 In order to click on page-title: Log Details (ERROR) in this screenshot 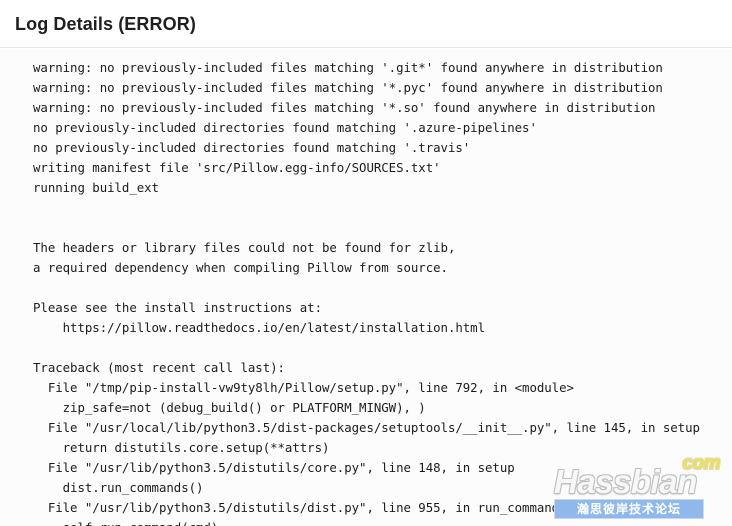, I will do `click(105, 23)`.